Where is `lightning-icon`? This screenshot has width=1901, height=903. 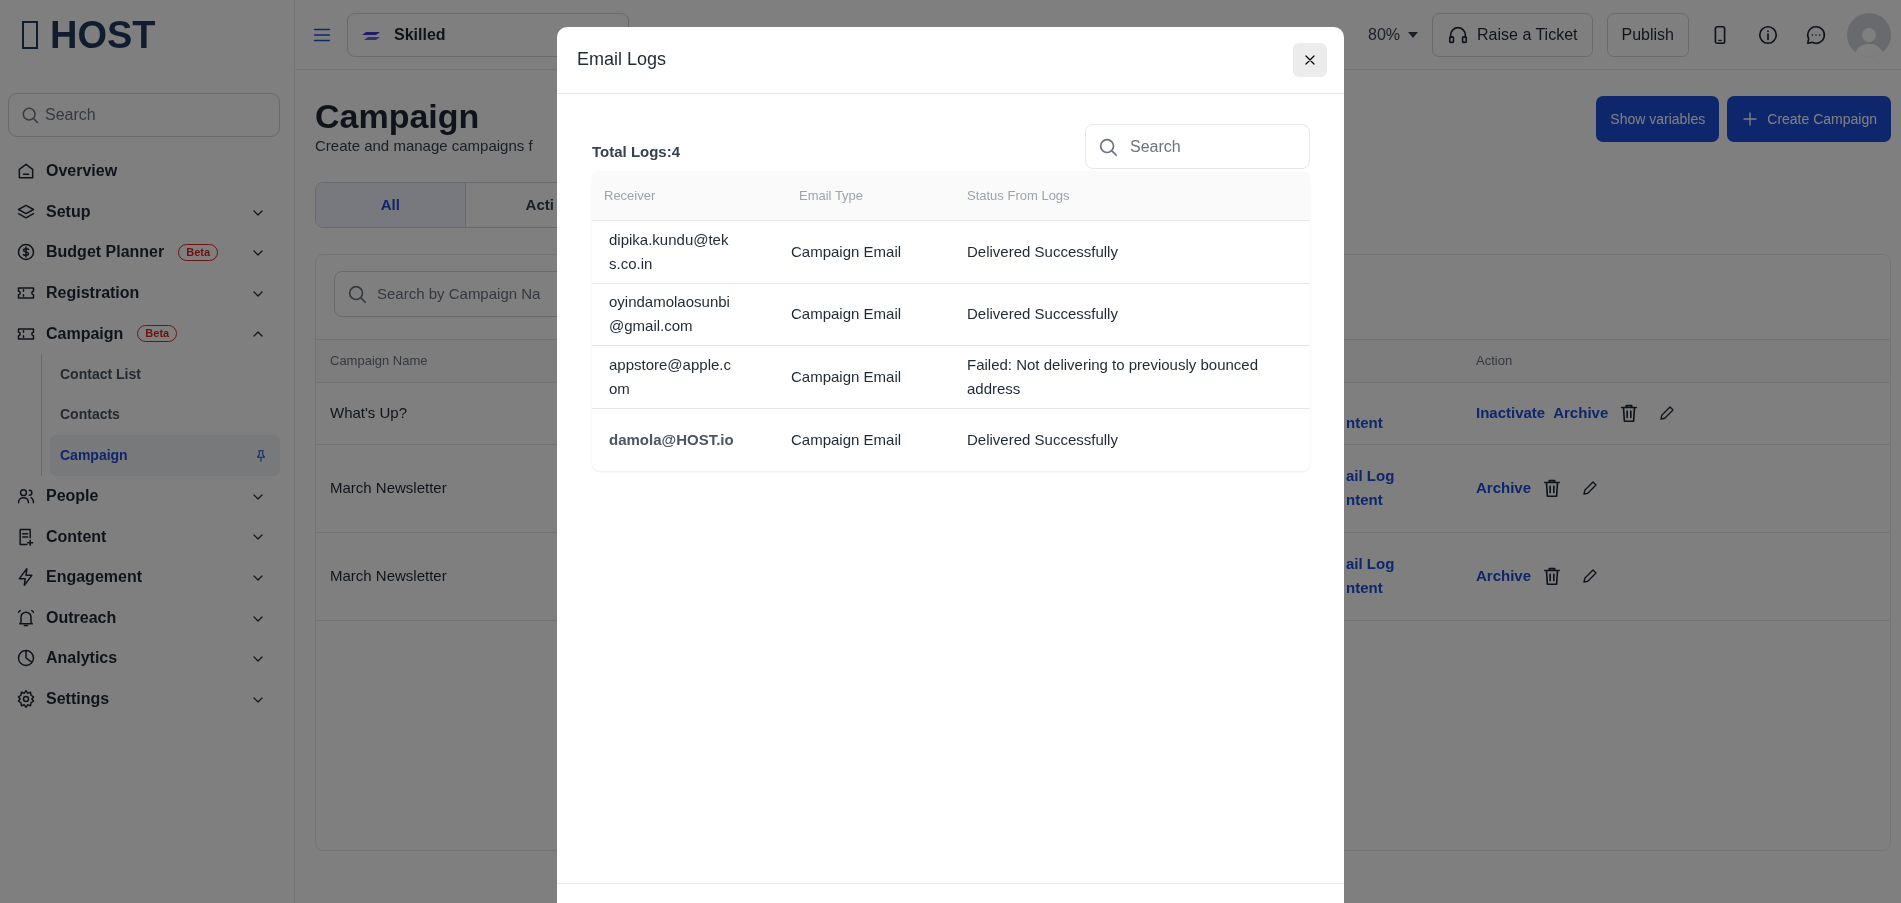
lightning-icon is located at coordinates (26, 577).